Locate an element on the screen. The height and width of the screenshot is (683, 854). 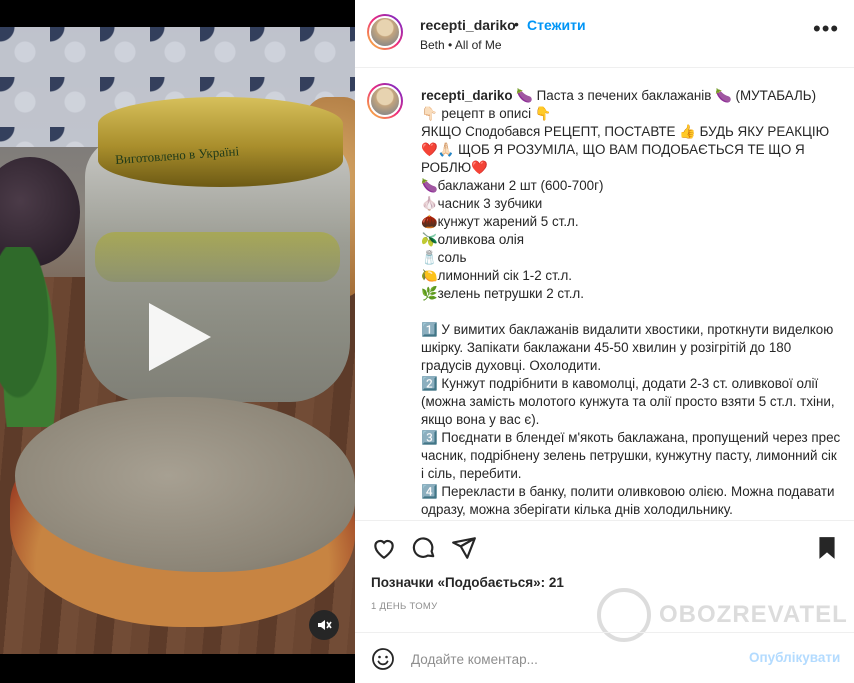
heart-icon is located at coordinates (384, 548).